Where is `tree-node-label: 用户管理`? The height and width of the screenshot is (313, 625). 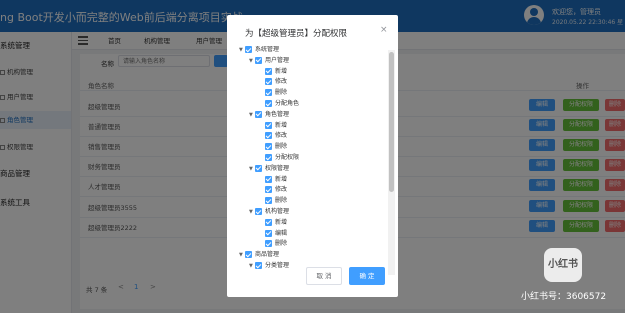 tree-node-label: 用户管理 is located at coordinates (277, 60).